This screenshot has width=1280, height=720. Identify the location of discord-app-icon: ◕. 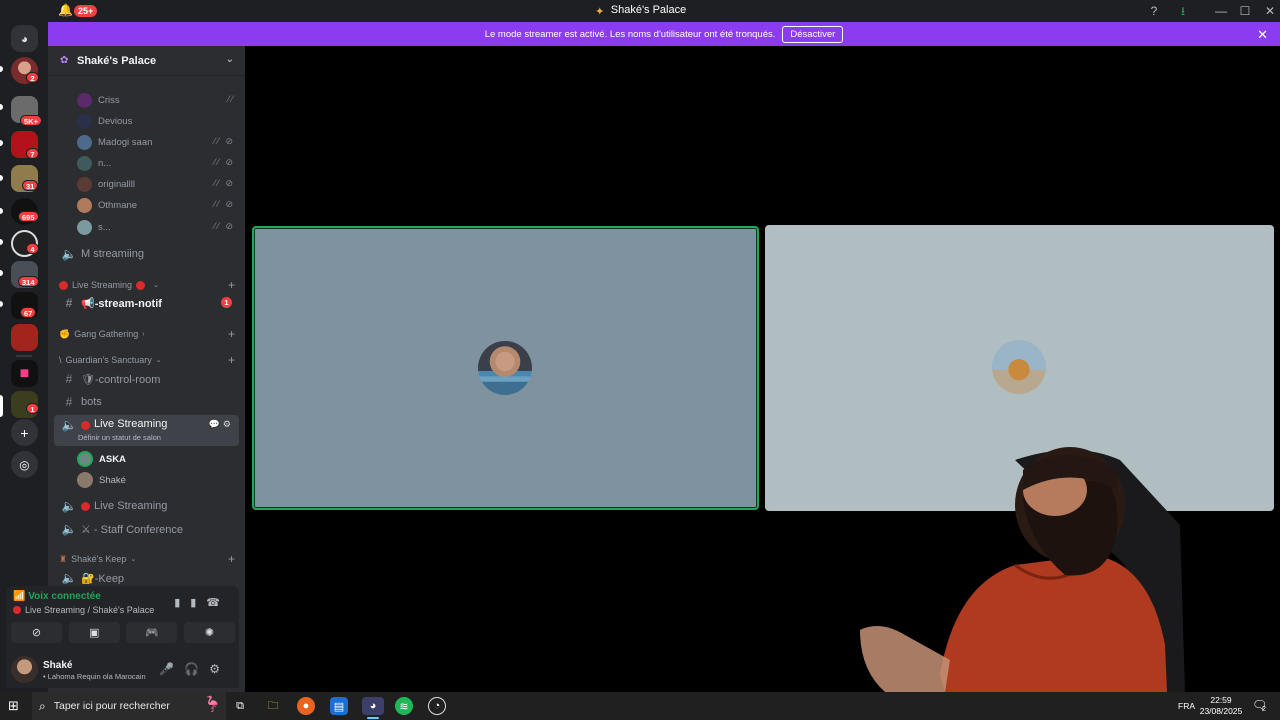
(373, 706).